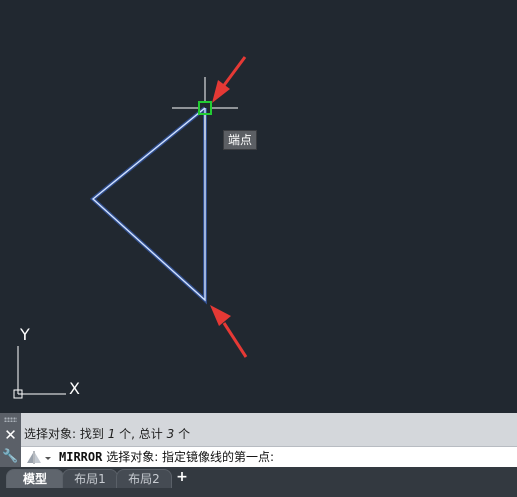 The width and height of the screenshot is (517, 497). Describe the element at coordinates (111, 434) in the screenshot. I see `history-count: 1` at that location.